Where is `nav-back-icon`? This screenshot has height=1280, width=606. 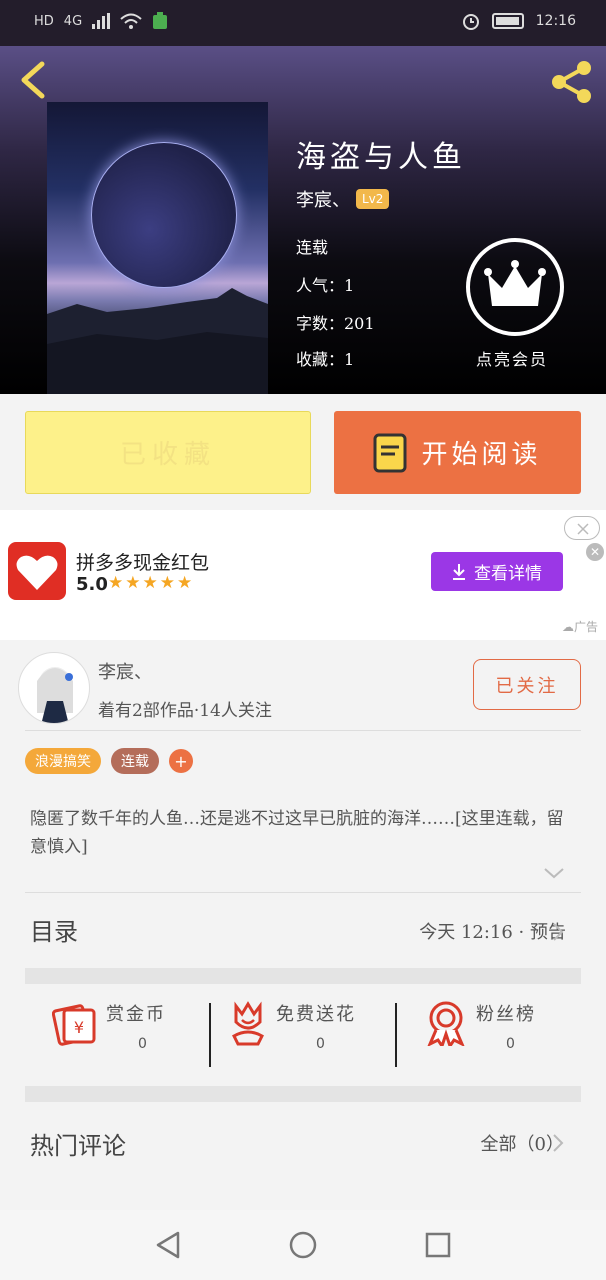
nav-back-icon is located at coordinates (168, 1245).